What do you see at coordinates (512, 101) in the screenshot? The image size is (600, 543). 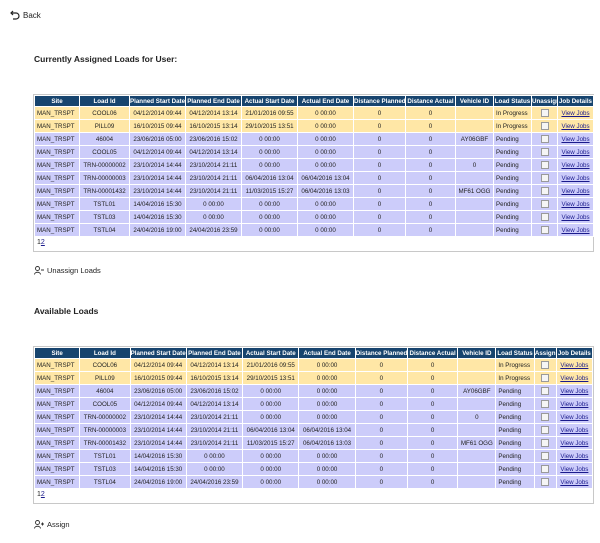 I see `column-header: Load Status` at bounding box center [512, 101].